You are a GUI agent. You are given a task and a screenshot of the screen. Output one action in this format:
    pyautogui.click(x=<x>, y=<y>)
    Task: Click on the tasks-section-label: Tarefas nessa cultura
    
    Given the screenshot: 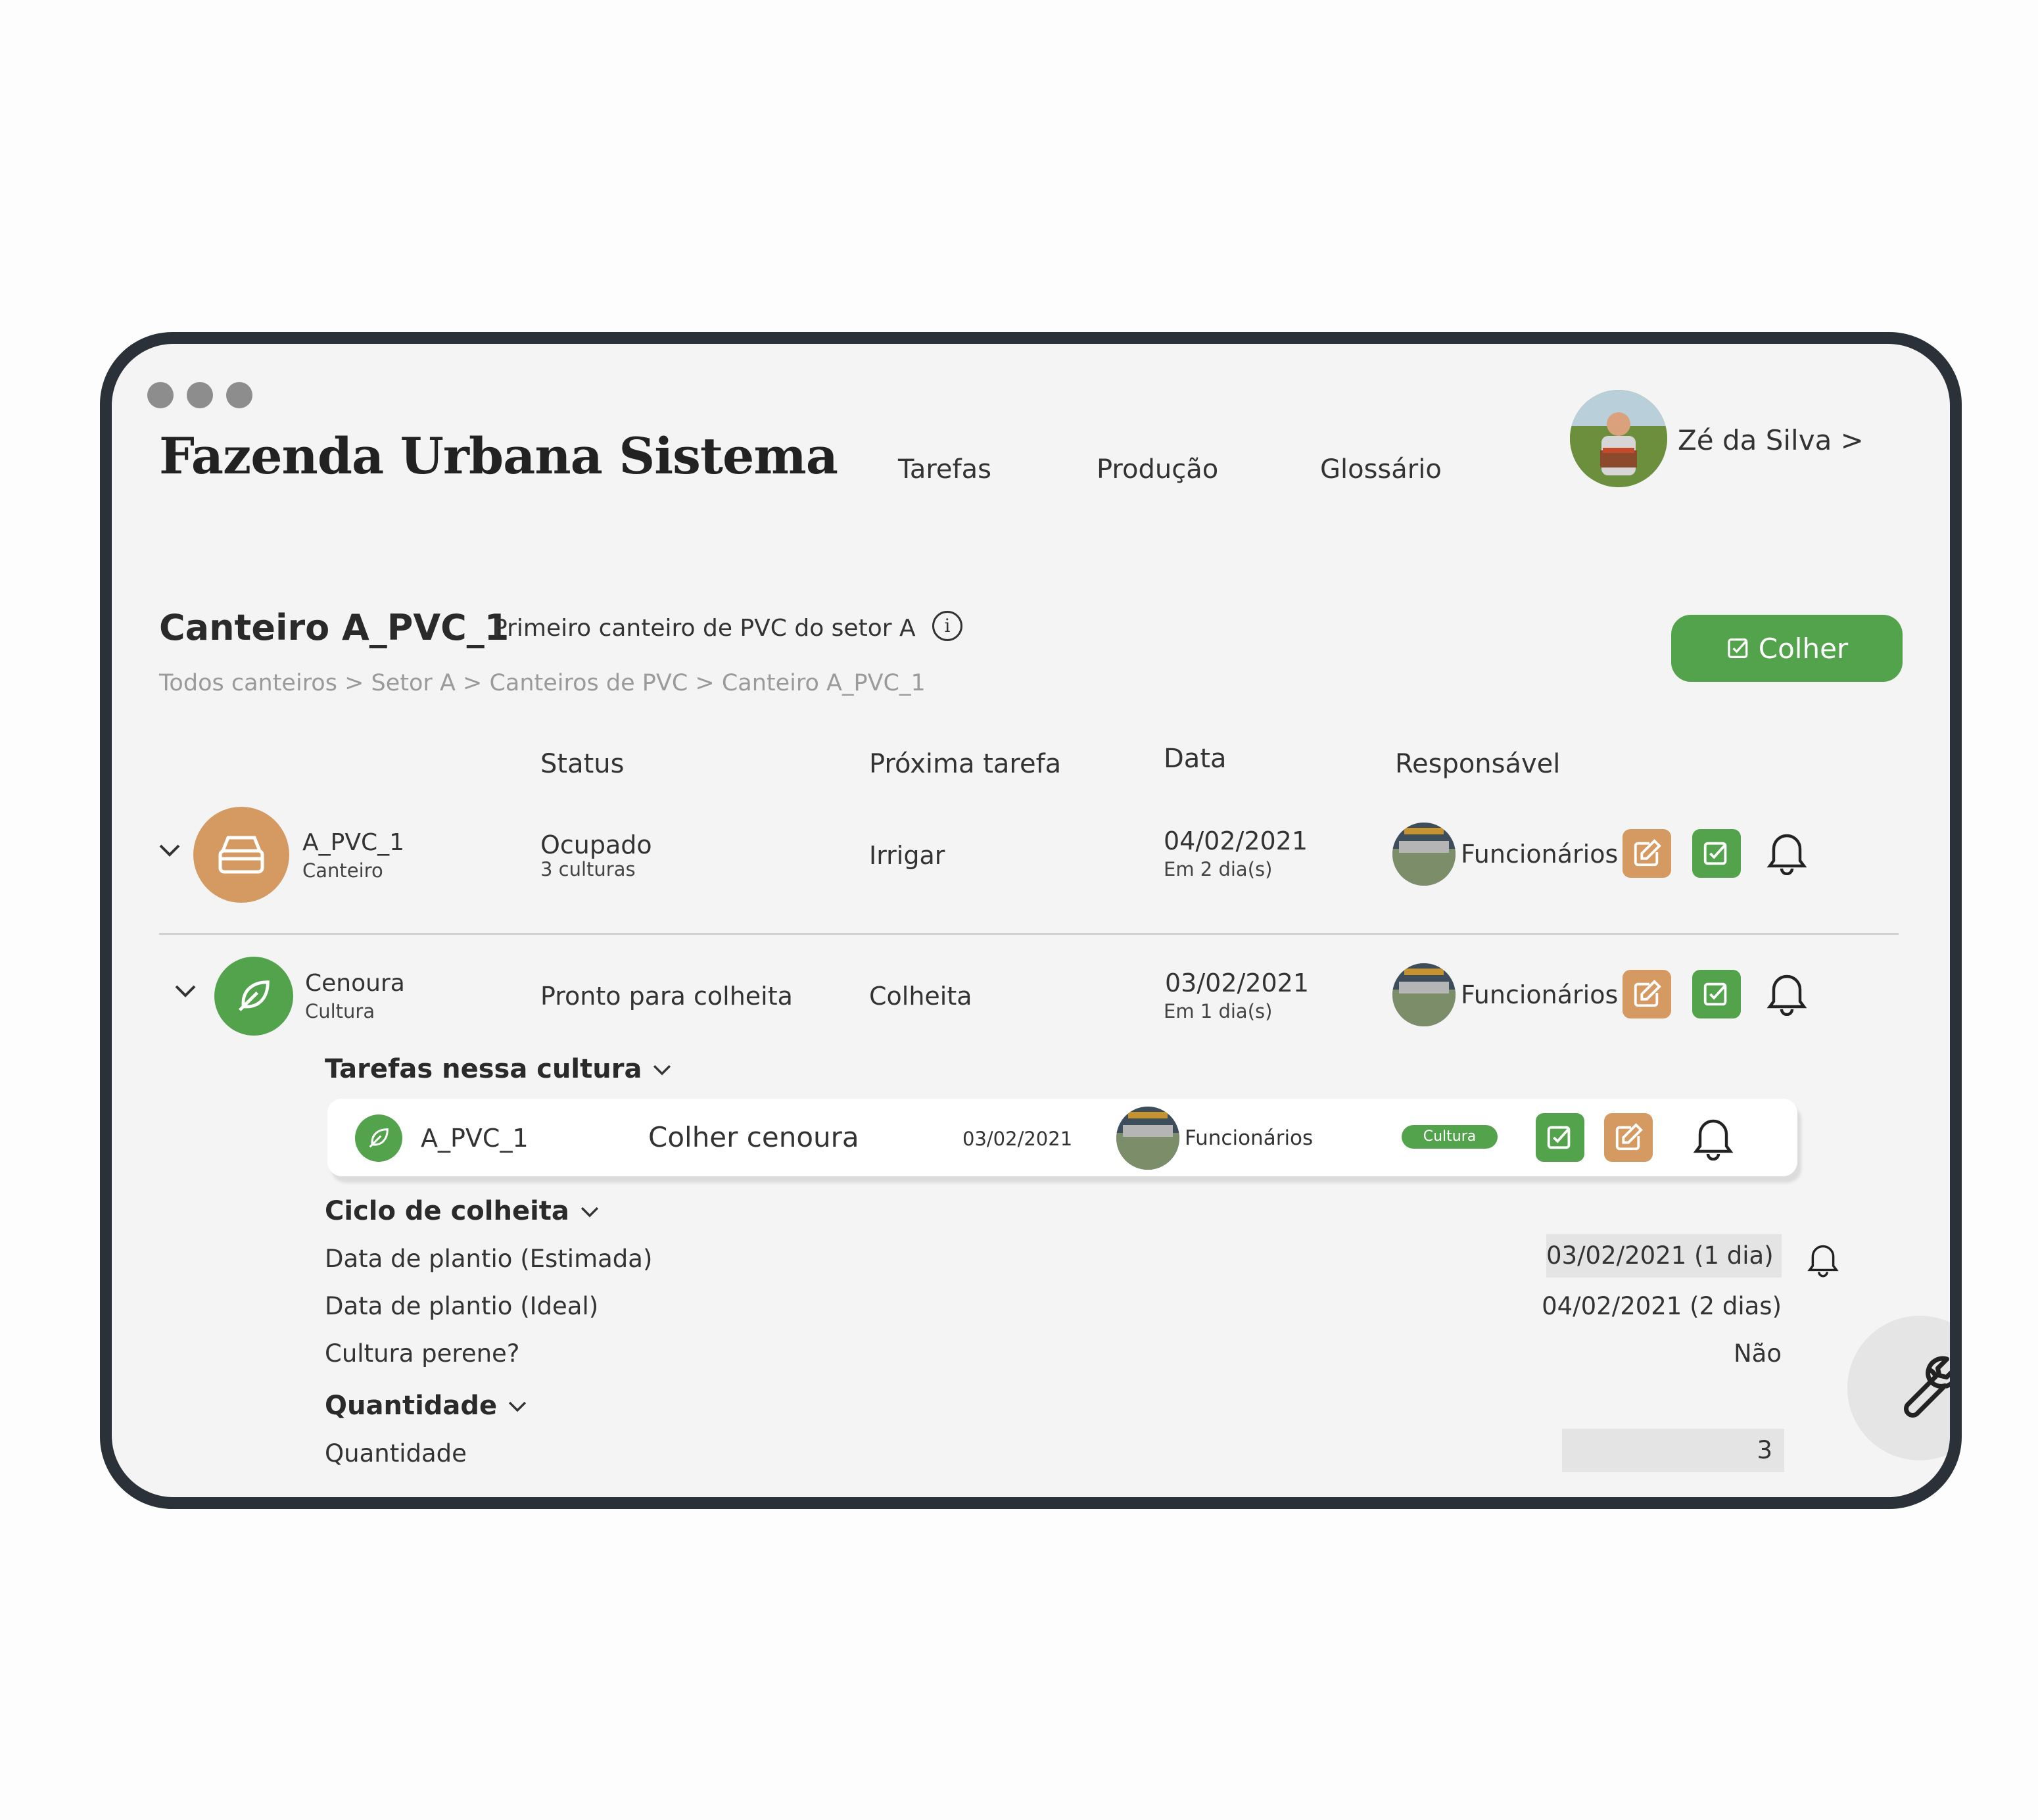 What is the action you would take?
    pyautogui.click(x=483, y=1069)
    